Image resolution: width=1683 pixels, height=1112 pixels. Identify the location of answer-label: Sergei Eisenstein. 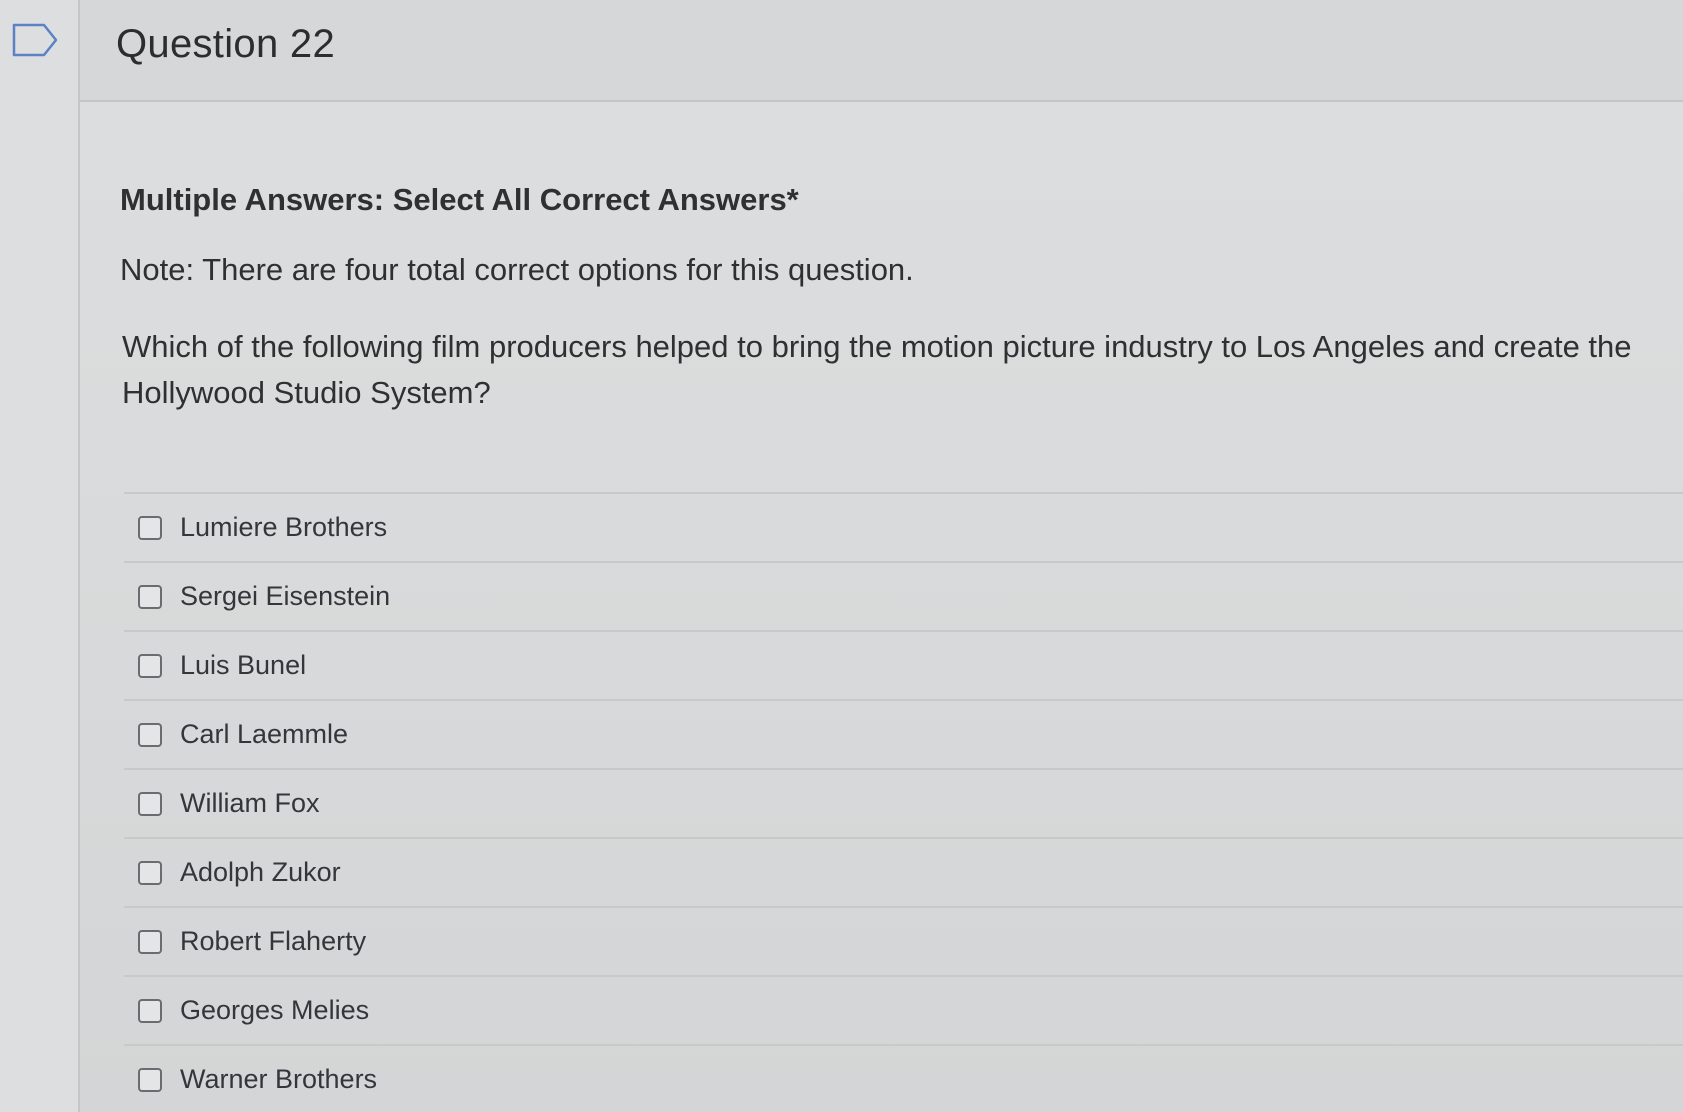
(285, 596).